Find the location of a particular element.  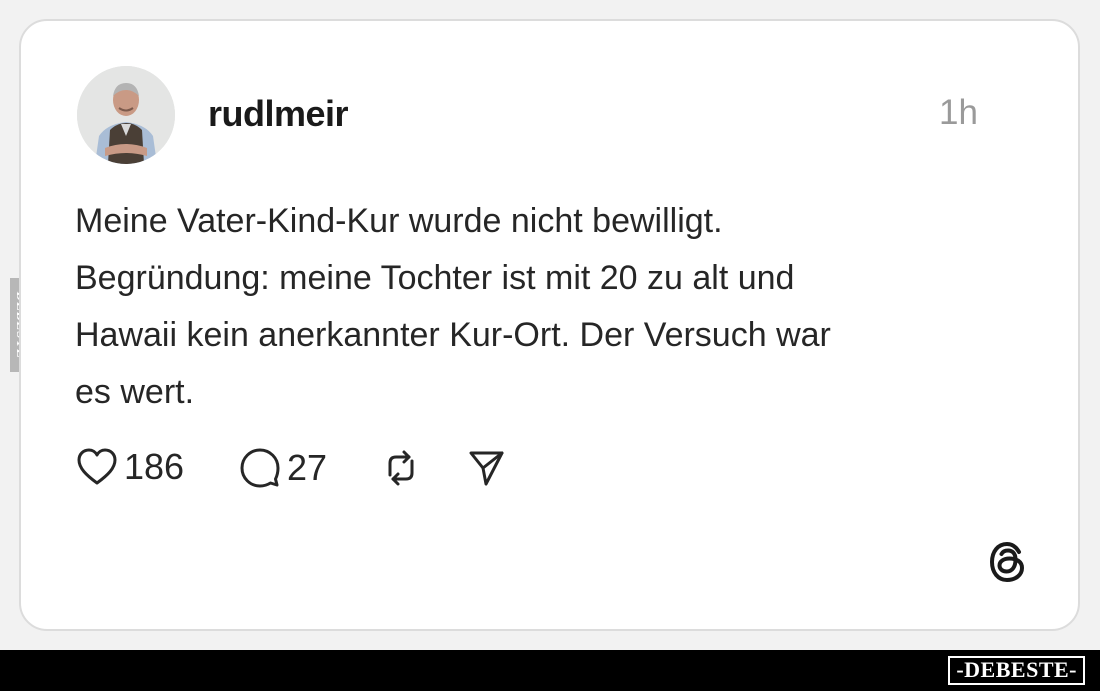

repost-button is located at coordinates (401, 468).